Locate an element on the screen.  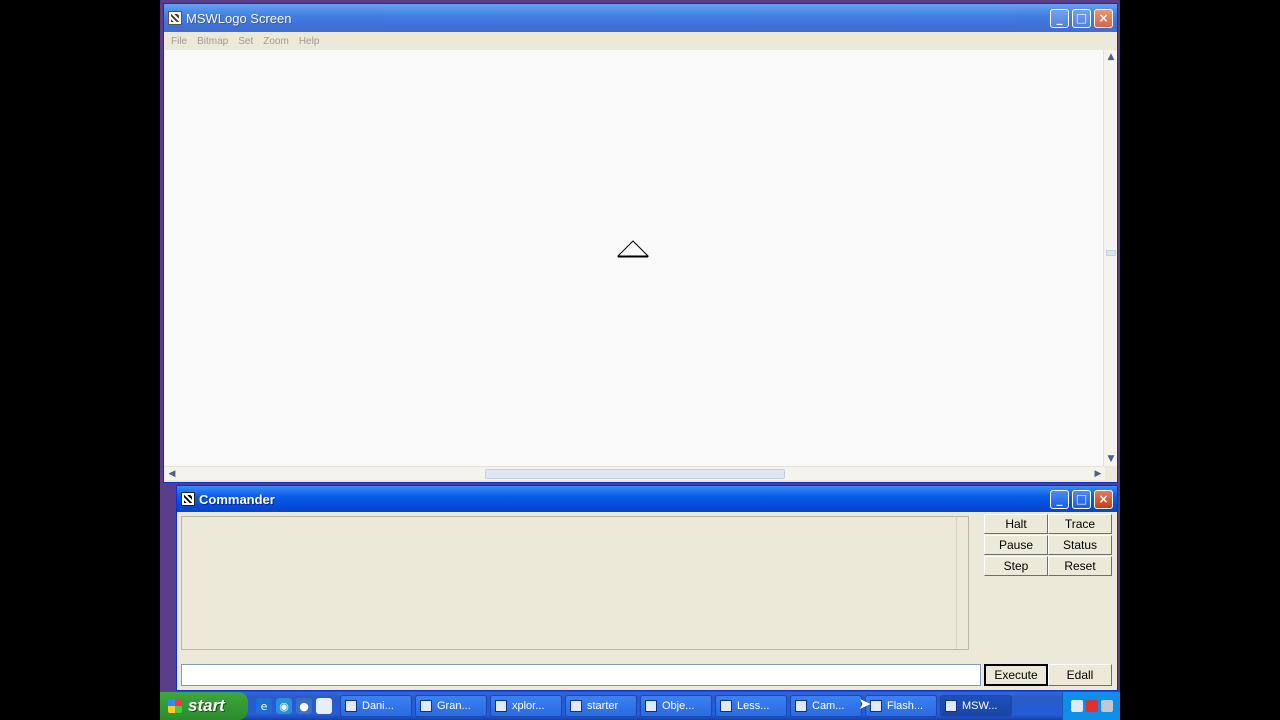
start-button: start is located at coordinates (204, 706).